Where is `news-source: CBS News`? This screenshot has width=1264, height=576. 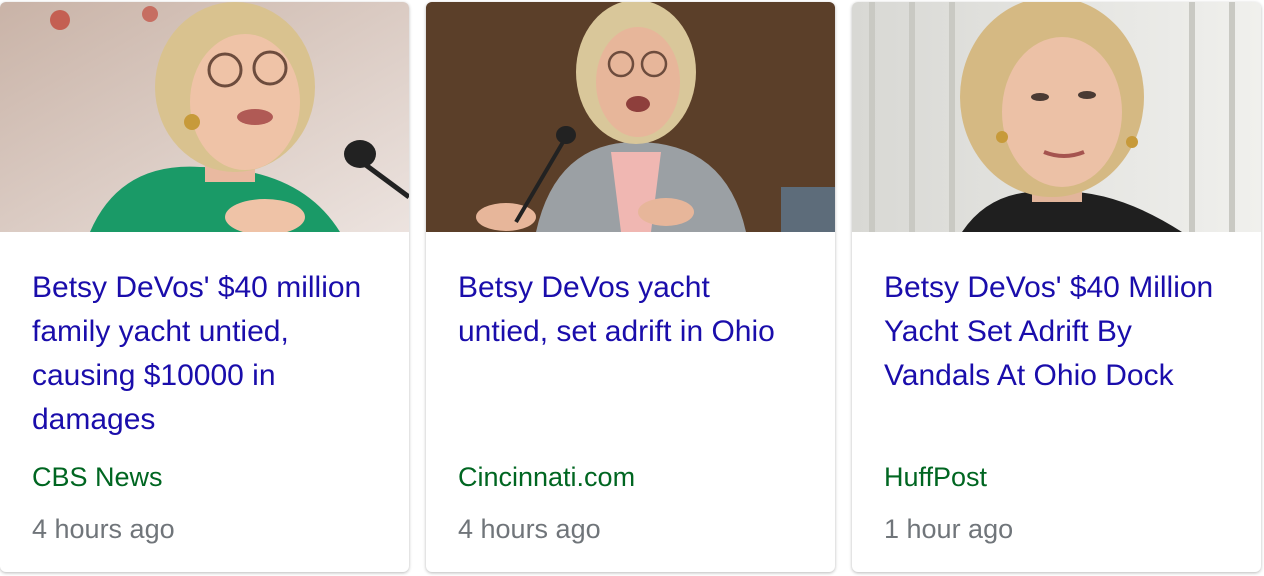
news-source: CBS News is located at coordinates (97, 477).